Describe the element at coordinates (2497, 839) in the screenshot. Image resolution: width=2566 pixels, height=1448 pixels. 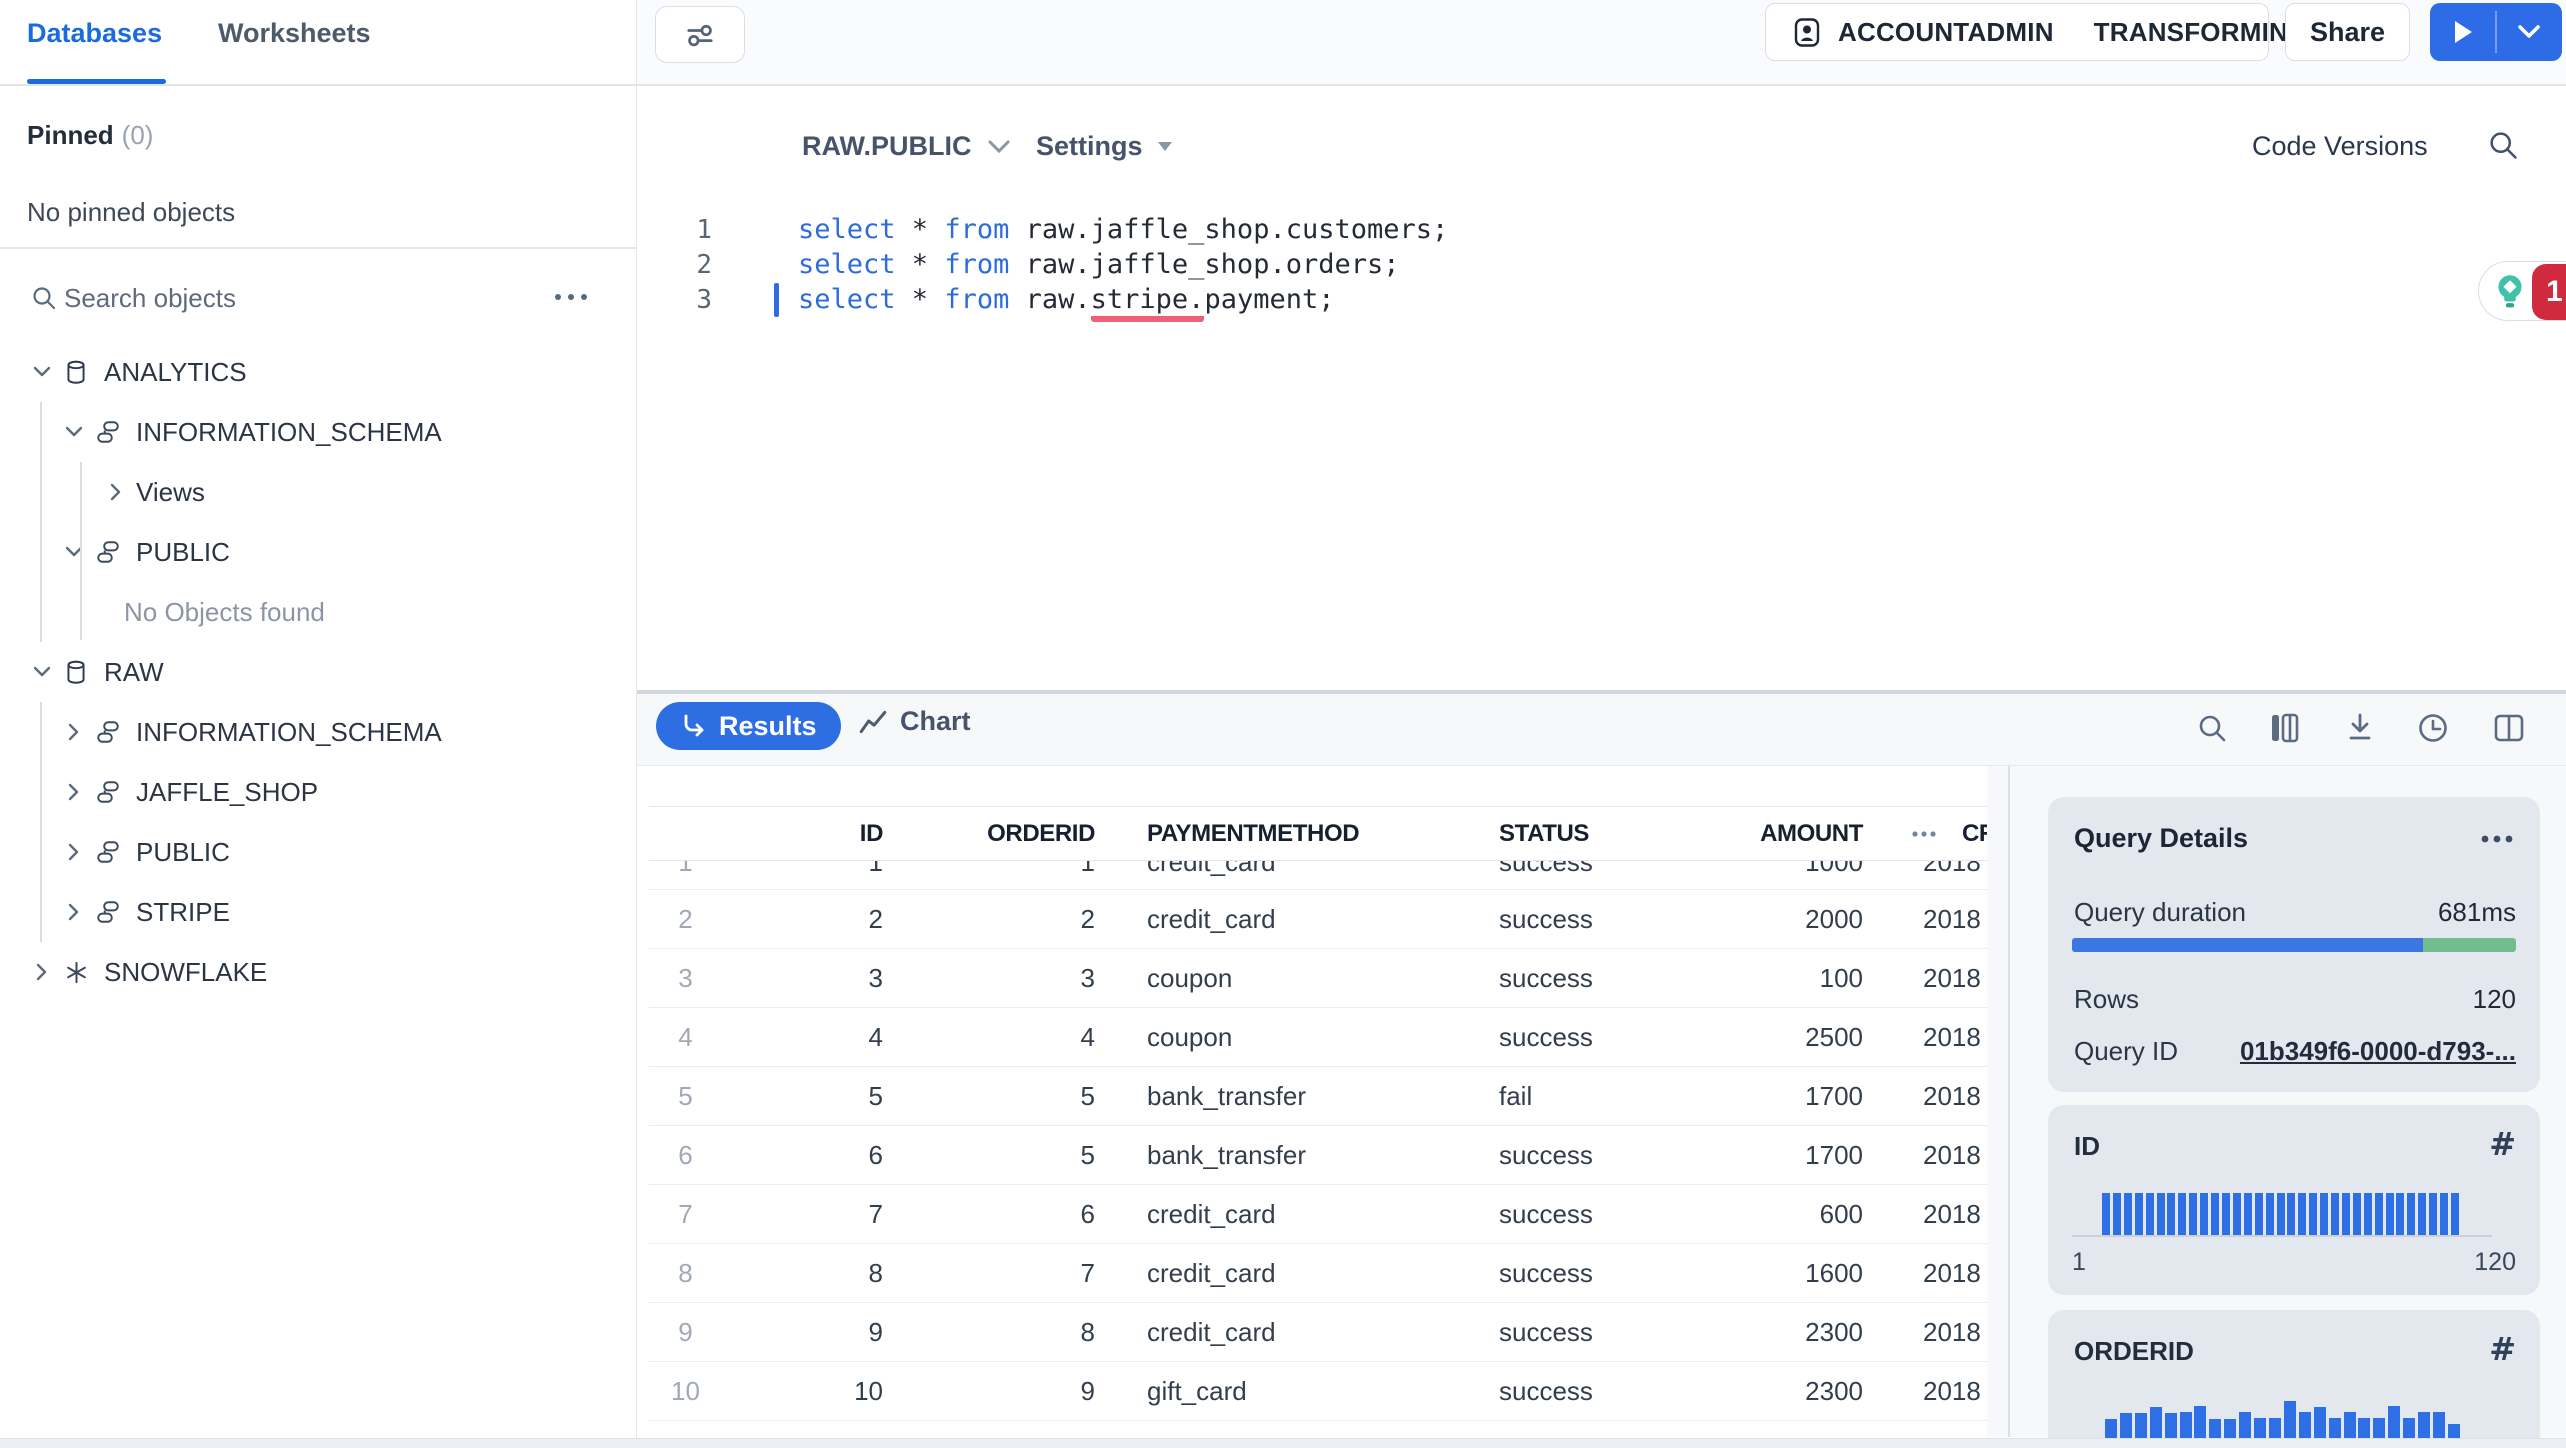
I see `query-details-menu-icon` at that location.